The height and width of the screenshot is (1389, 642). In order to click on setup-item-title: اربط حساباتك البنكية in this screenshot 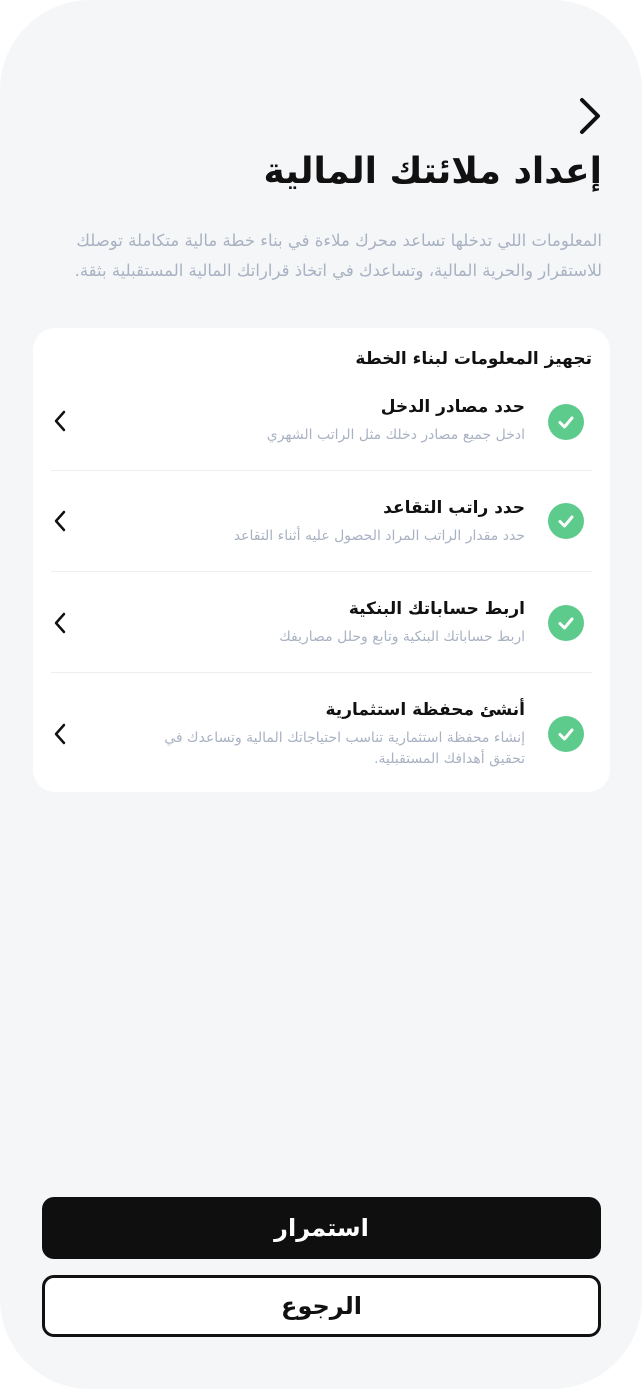, I will do `click(436, 609)`.